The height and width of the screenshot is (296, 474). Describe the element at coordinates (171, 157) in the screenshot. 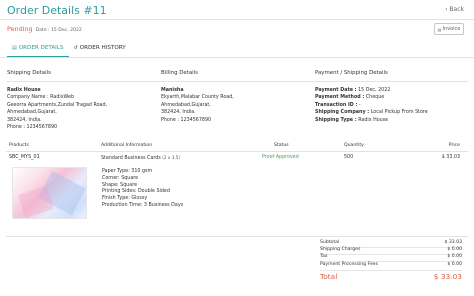

I see `product-size: (2 x 3.5)` at that location.